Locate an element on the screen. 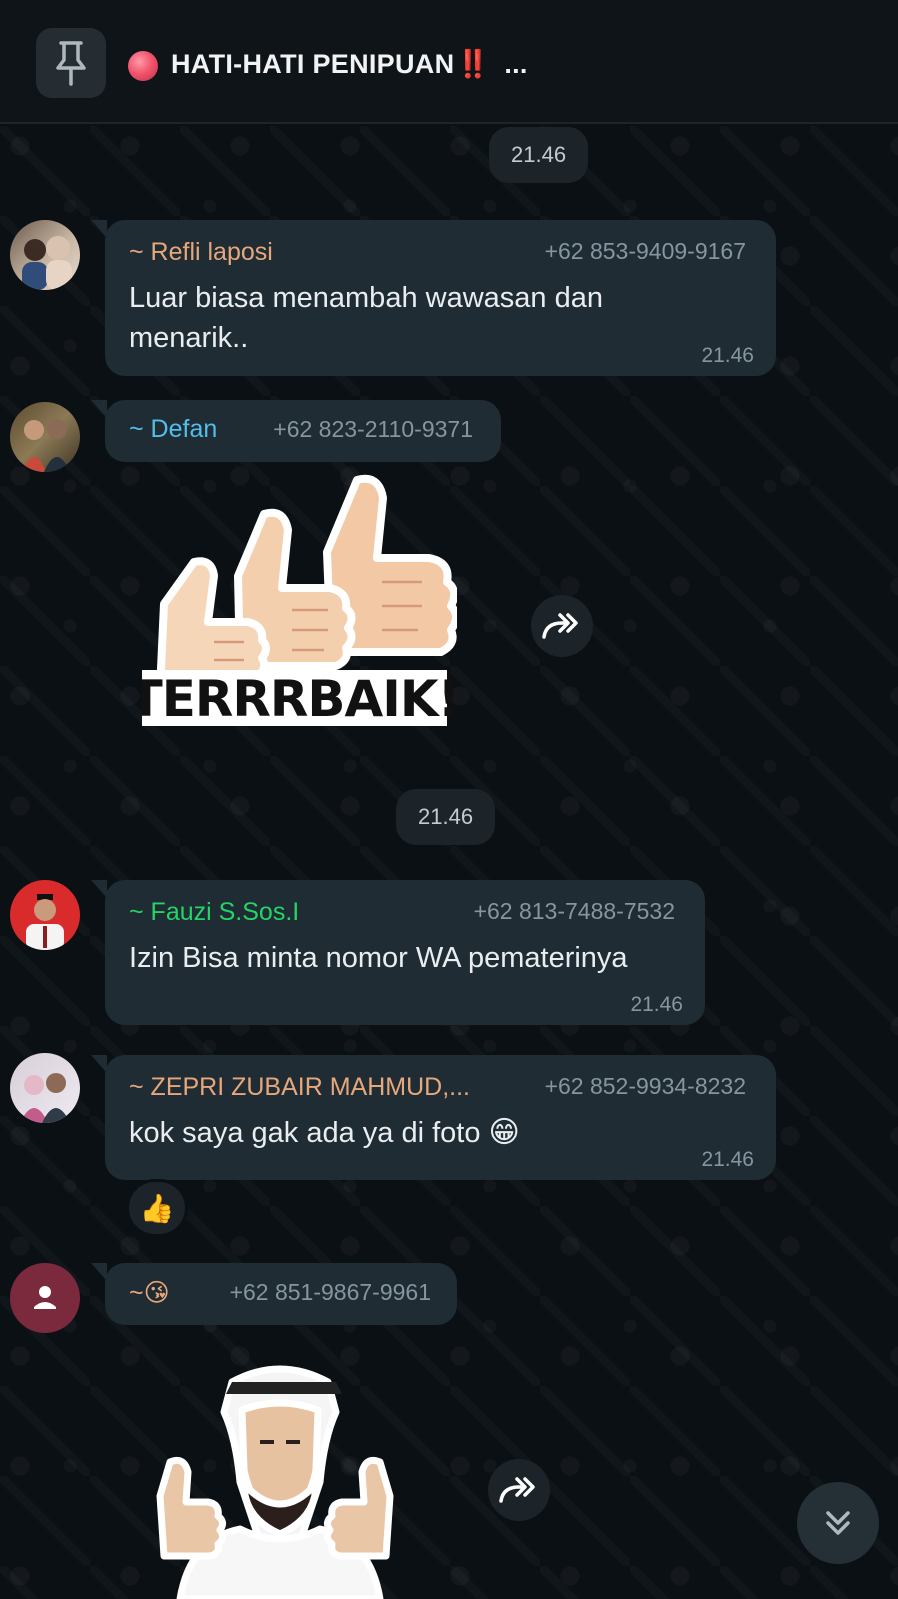 Image resolution: width=898 pixels, height=1599 pixels. reaction-thumbs-up: 👍 is located at coordinates (157, 1208).